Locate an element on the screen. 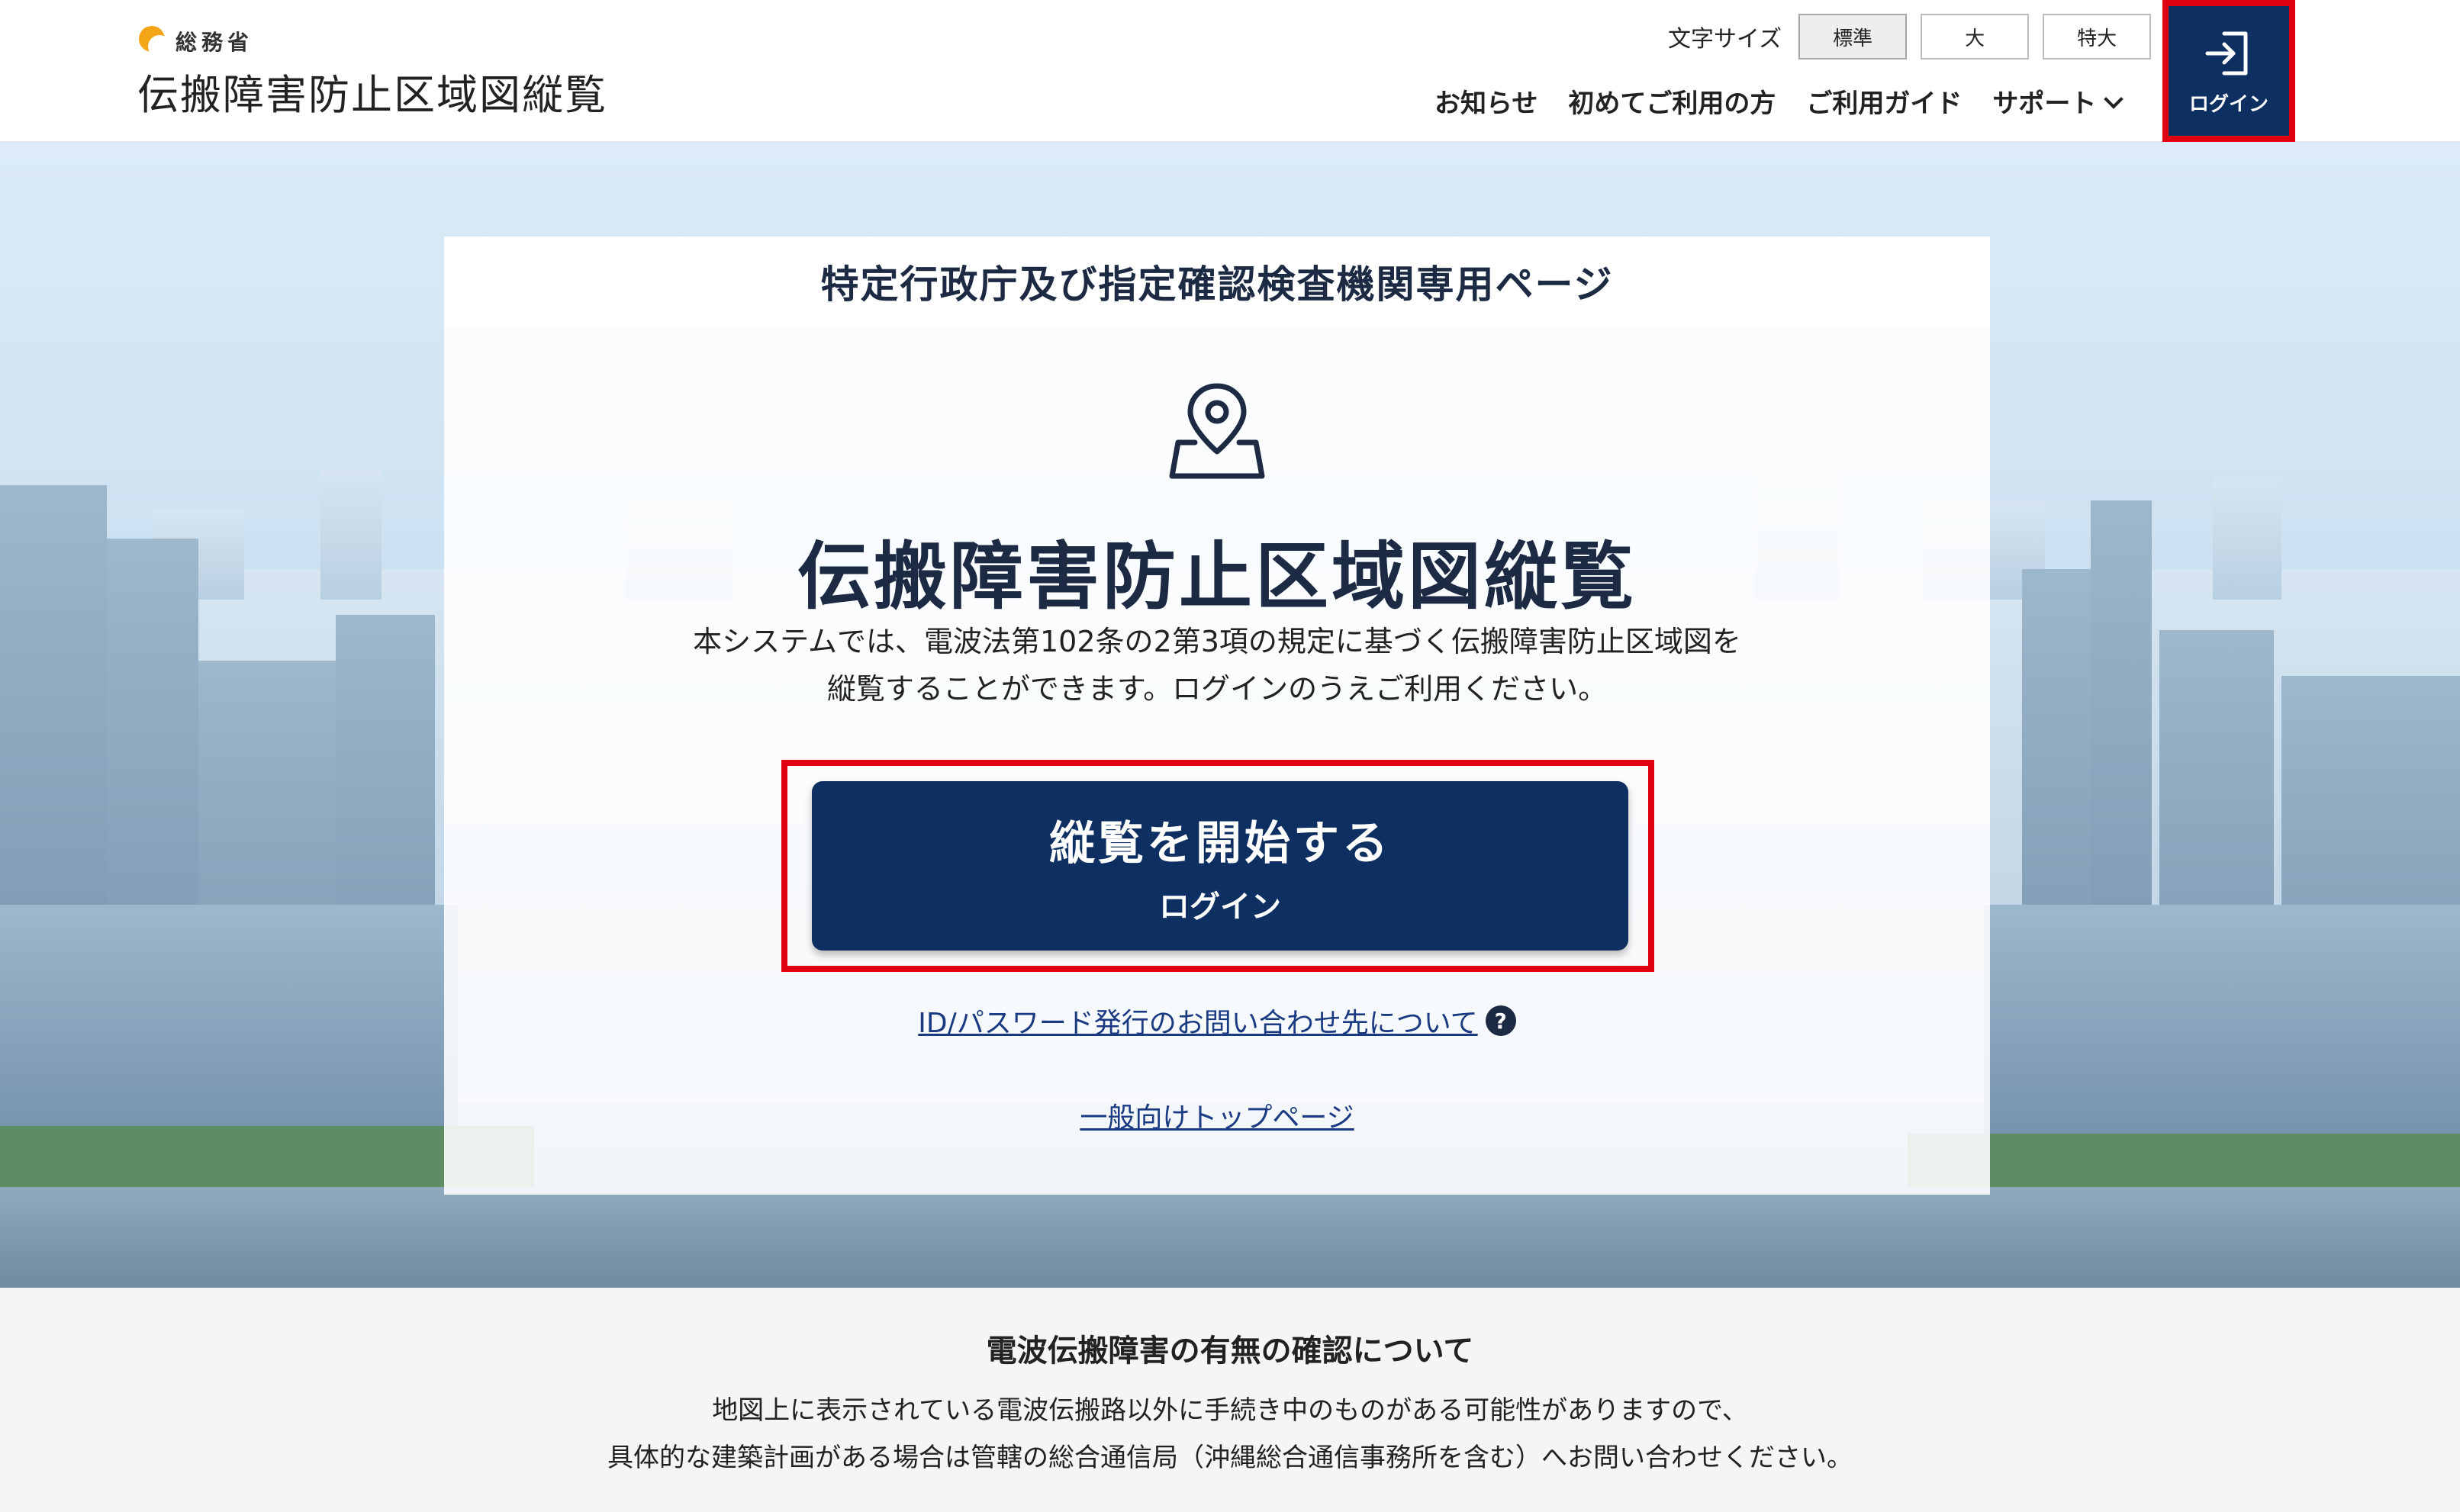 Image resolution: width=2460 pixels, height=1512 pixels. ministry-row: 総務省 is located at coordinates (372, 42).